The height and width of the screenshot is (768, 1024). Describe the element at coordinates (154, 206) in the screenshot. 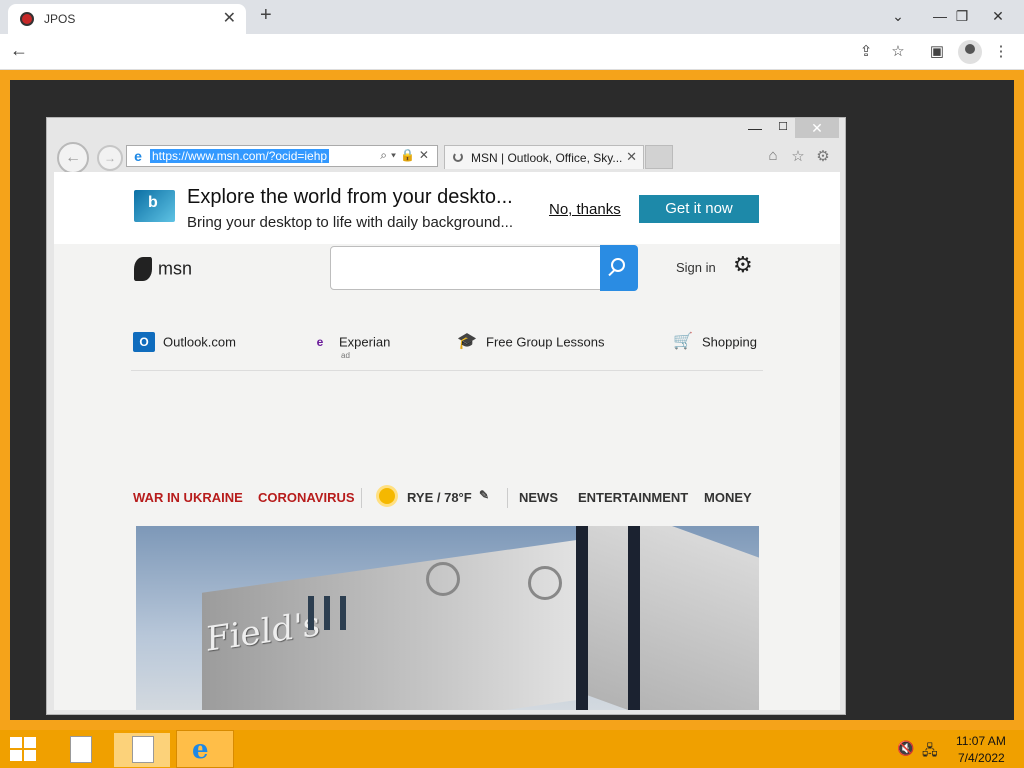

I see `bing-wallpaper-logo-icon` at that location.